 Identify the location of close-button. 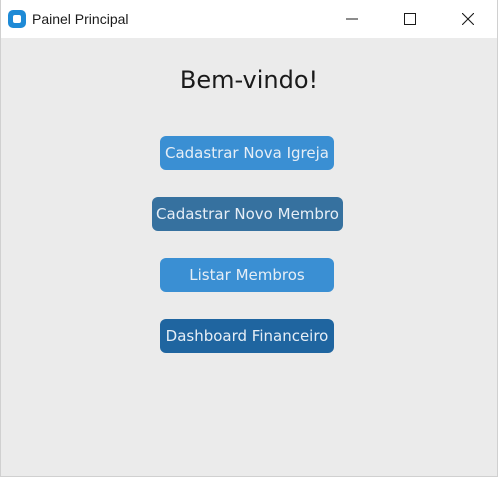
(468, 19).